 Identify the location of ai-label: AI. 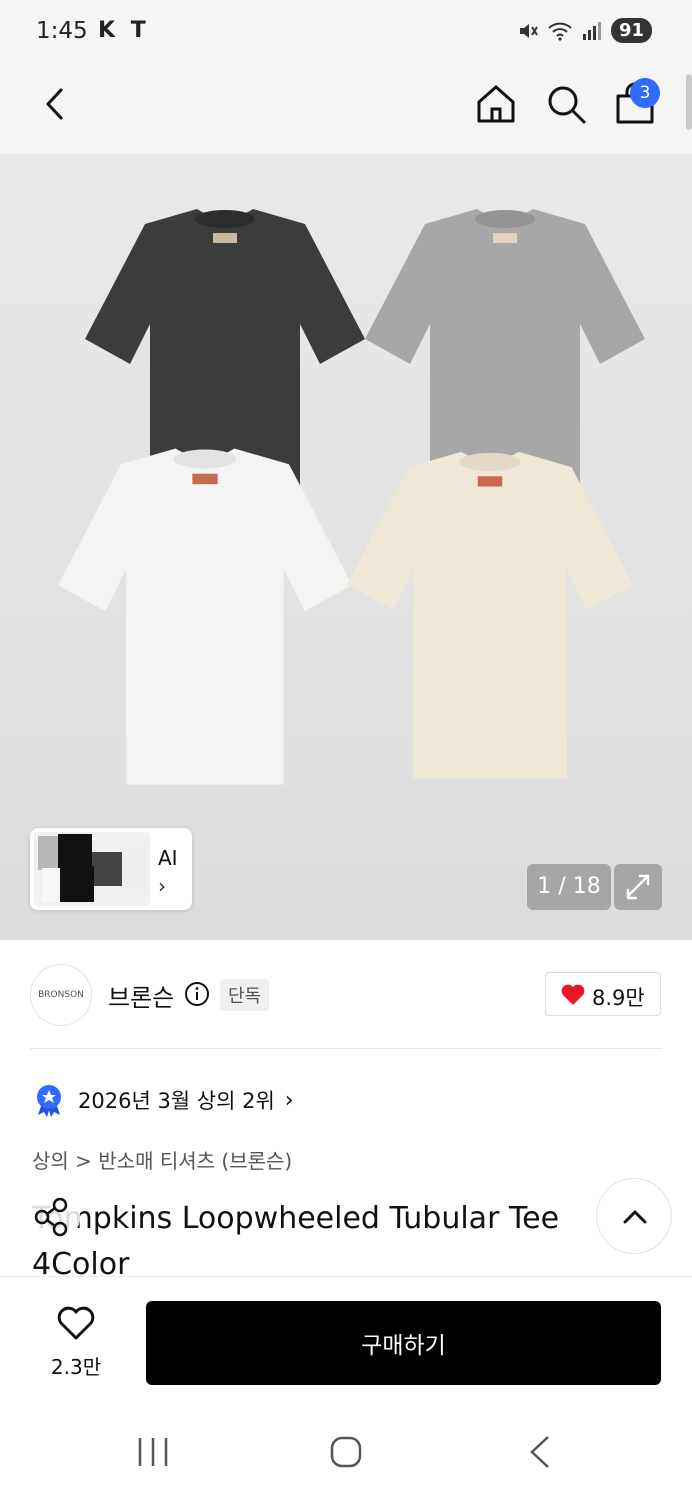
(168, 858).